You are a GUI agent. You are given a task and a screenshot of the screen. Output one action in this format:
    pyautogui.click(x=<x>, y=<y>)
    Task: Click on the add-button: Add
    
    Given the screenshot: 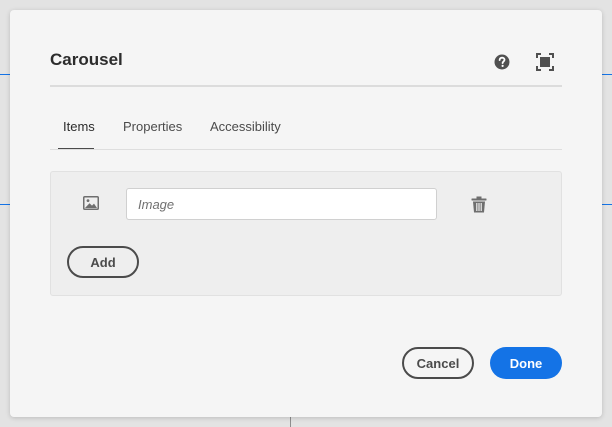 What is the action you would take?
    pyautogui.click(x=103, y=262)
    